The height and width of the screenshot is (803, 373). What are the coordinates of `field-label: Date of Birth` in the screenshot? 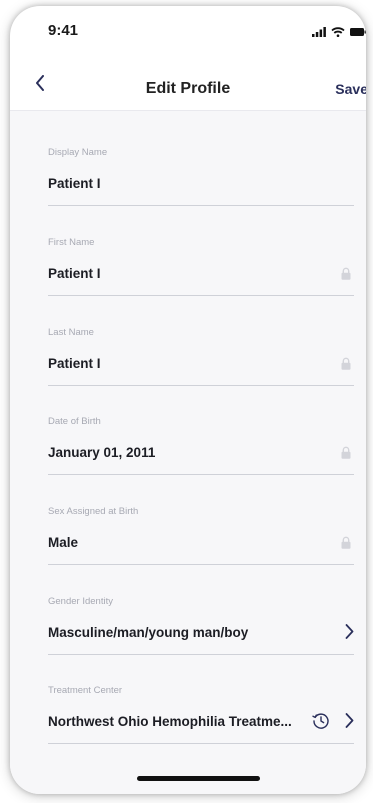 It's located at (74, 421).